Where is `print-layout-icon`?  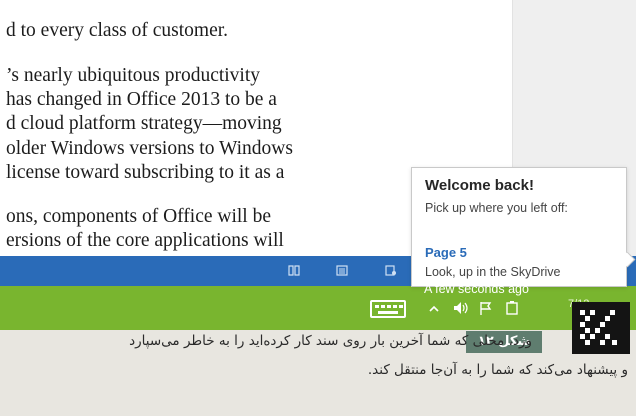 print-layout-icon is located at coordinates (342, 270).